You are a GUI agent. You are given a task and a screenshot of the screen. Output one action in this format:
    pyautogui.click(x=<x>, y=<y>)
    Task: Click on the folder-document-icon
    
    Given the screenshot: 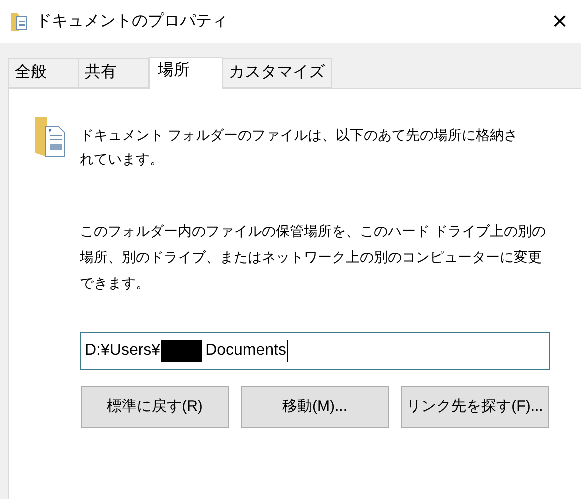 What is the action you would take?
    pyautogui.click(x=20, y=21)
    